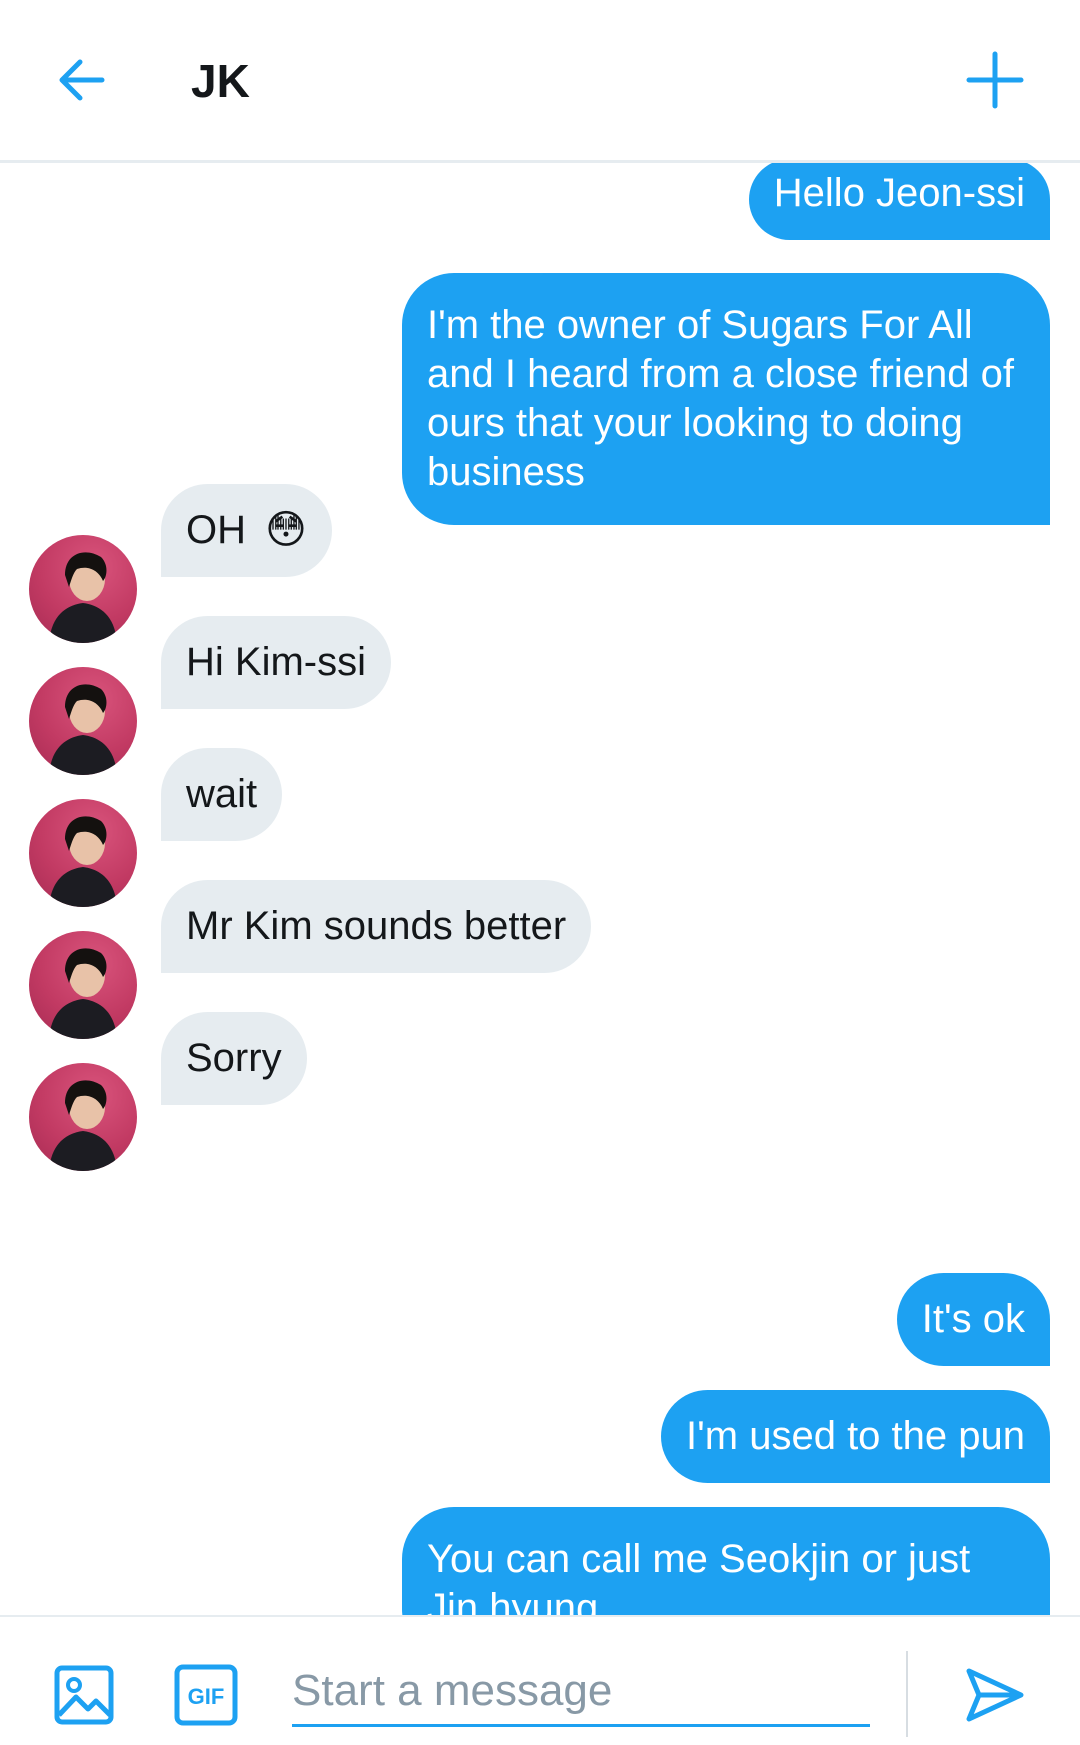 The height and width of the screenshot is (1745, 1080). What do you see at coordinates (540, 81) in the screenshot?
I see `conversation-header: JK` at bounding box center [540, 81].